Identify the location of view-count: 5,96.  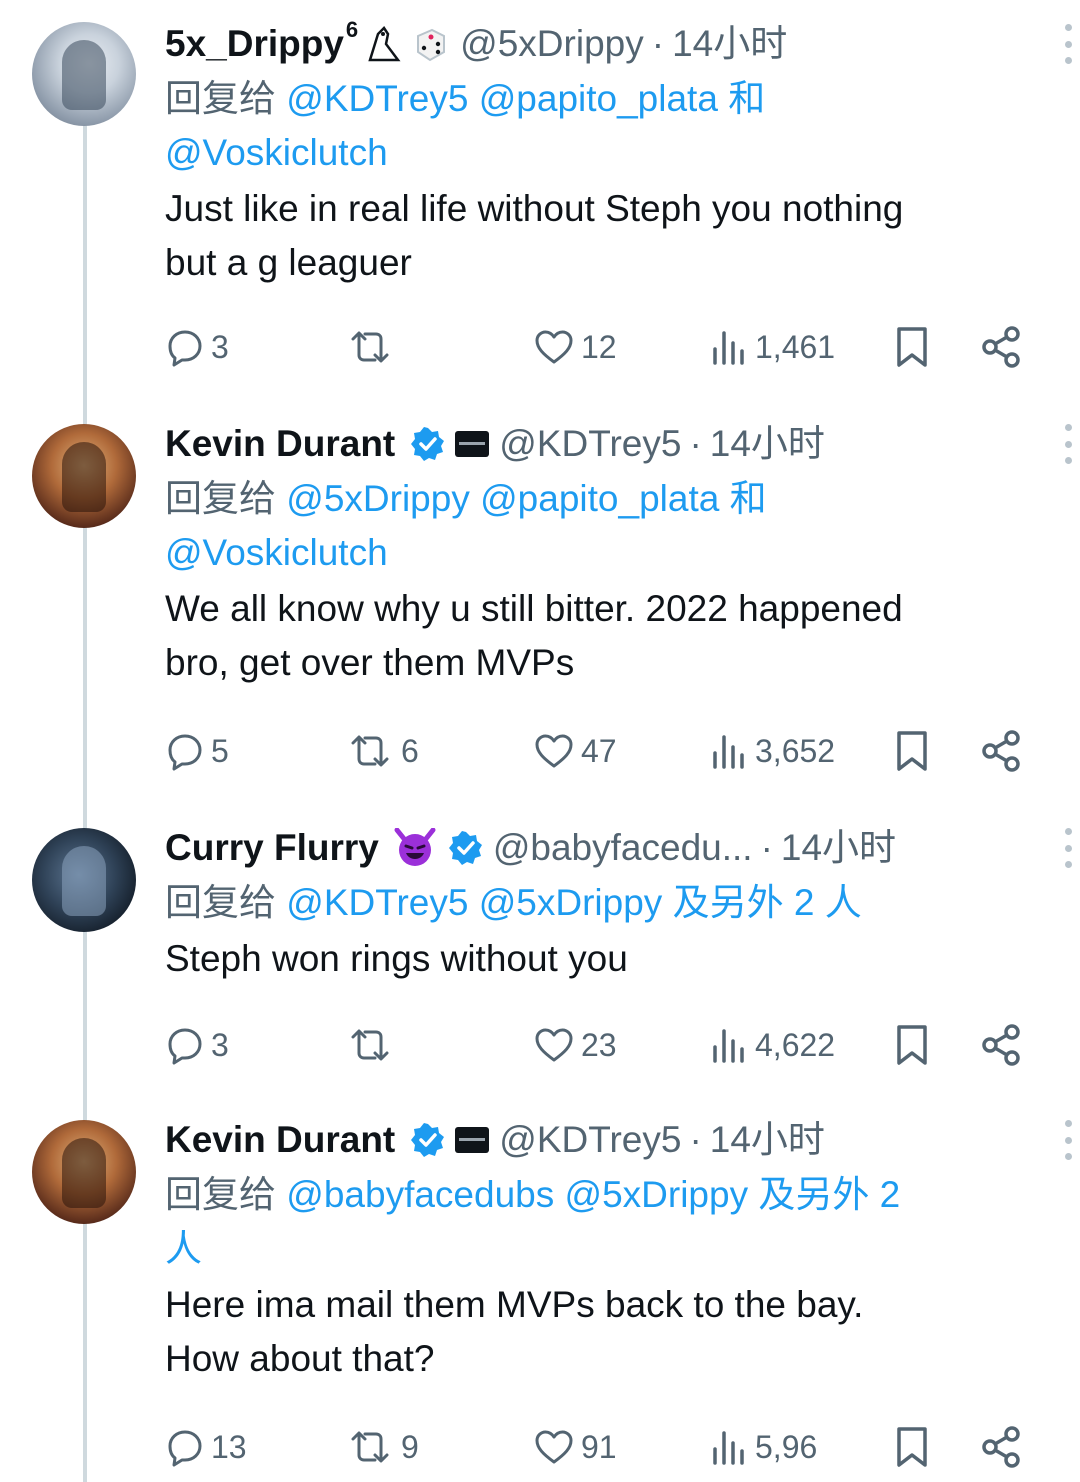
(786, 1446).